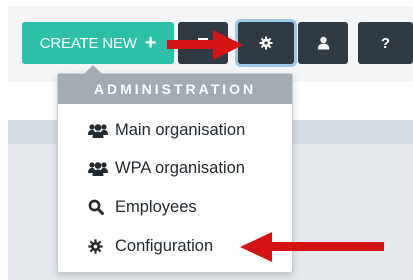  Describe the element at coordinates (180, 129) in the screenshot. I see `menu-item-label: Main organisation` at that location.